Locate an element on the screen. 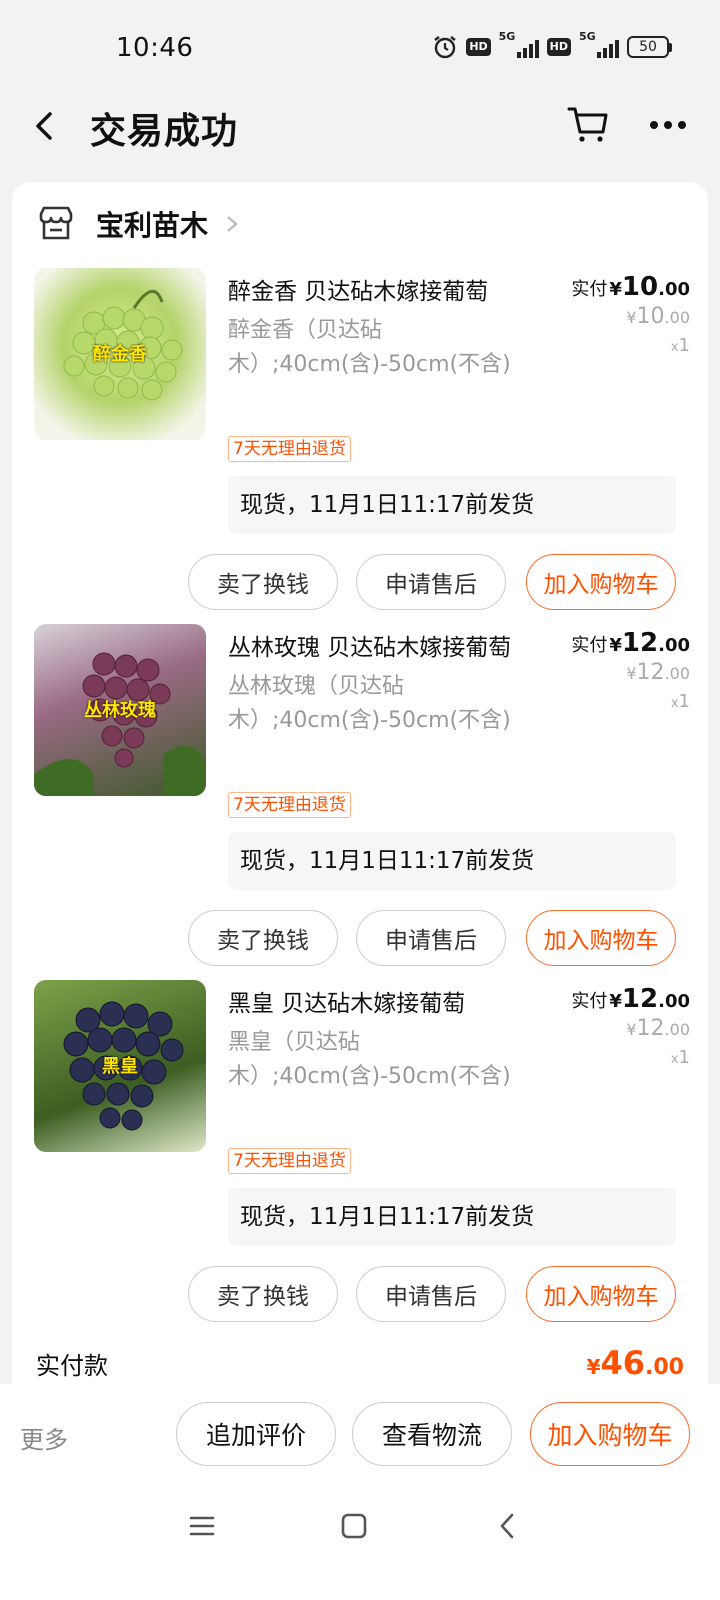 This screenshot has width=720, height=1600. status-icons: HD 5G HD 5G 50 is located at coordinates (552, 45).